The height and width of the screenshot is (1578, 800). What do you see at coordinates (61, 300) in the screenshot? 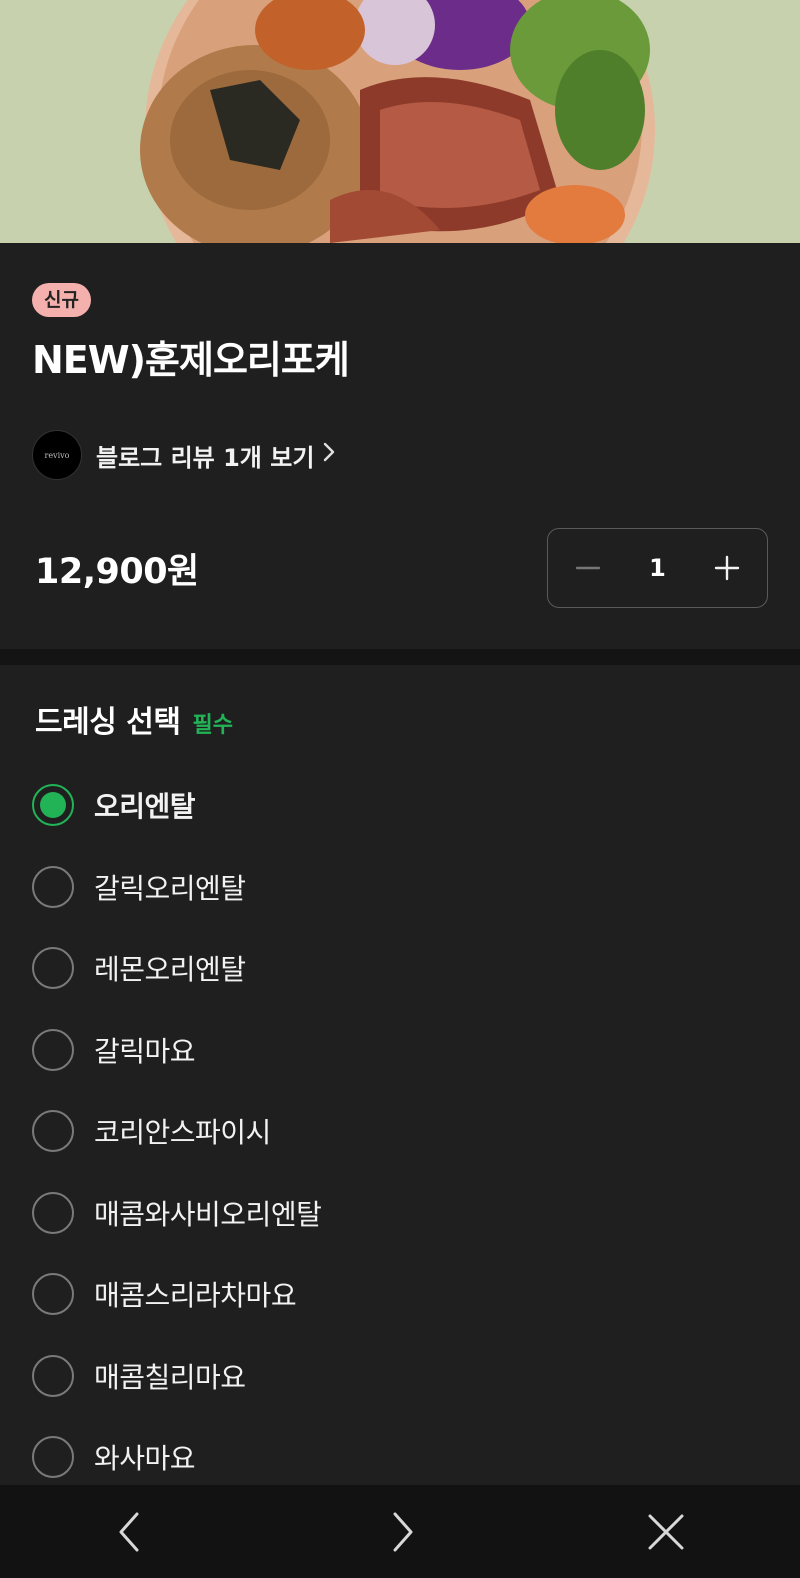
I see `new-badge: 신규` at bounding box center [61, 300].